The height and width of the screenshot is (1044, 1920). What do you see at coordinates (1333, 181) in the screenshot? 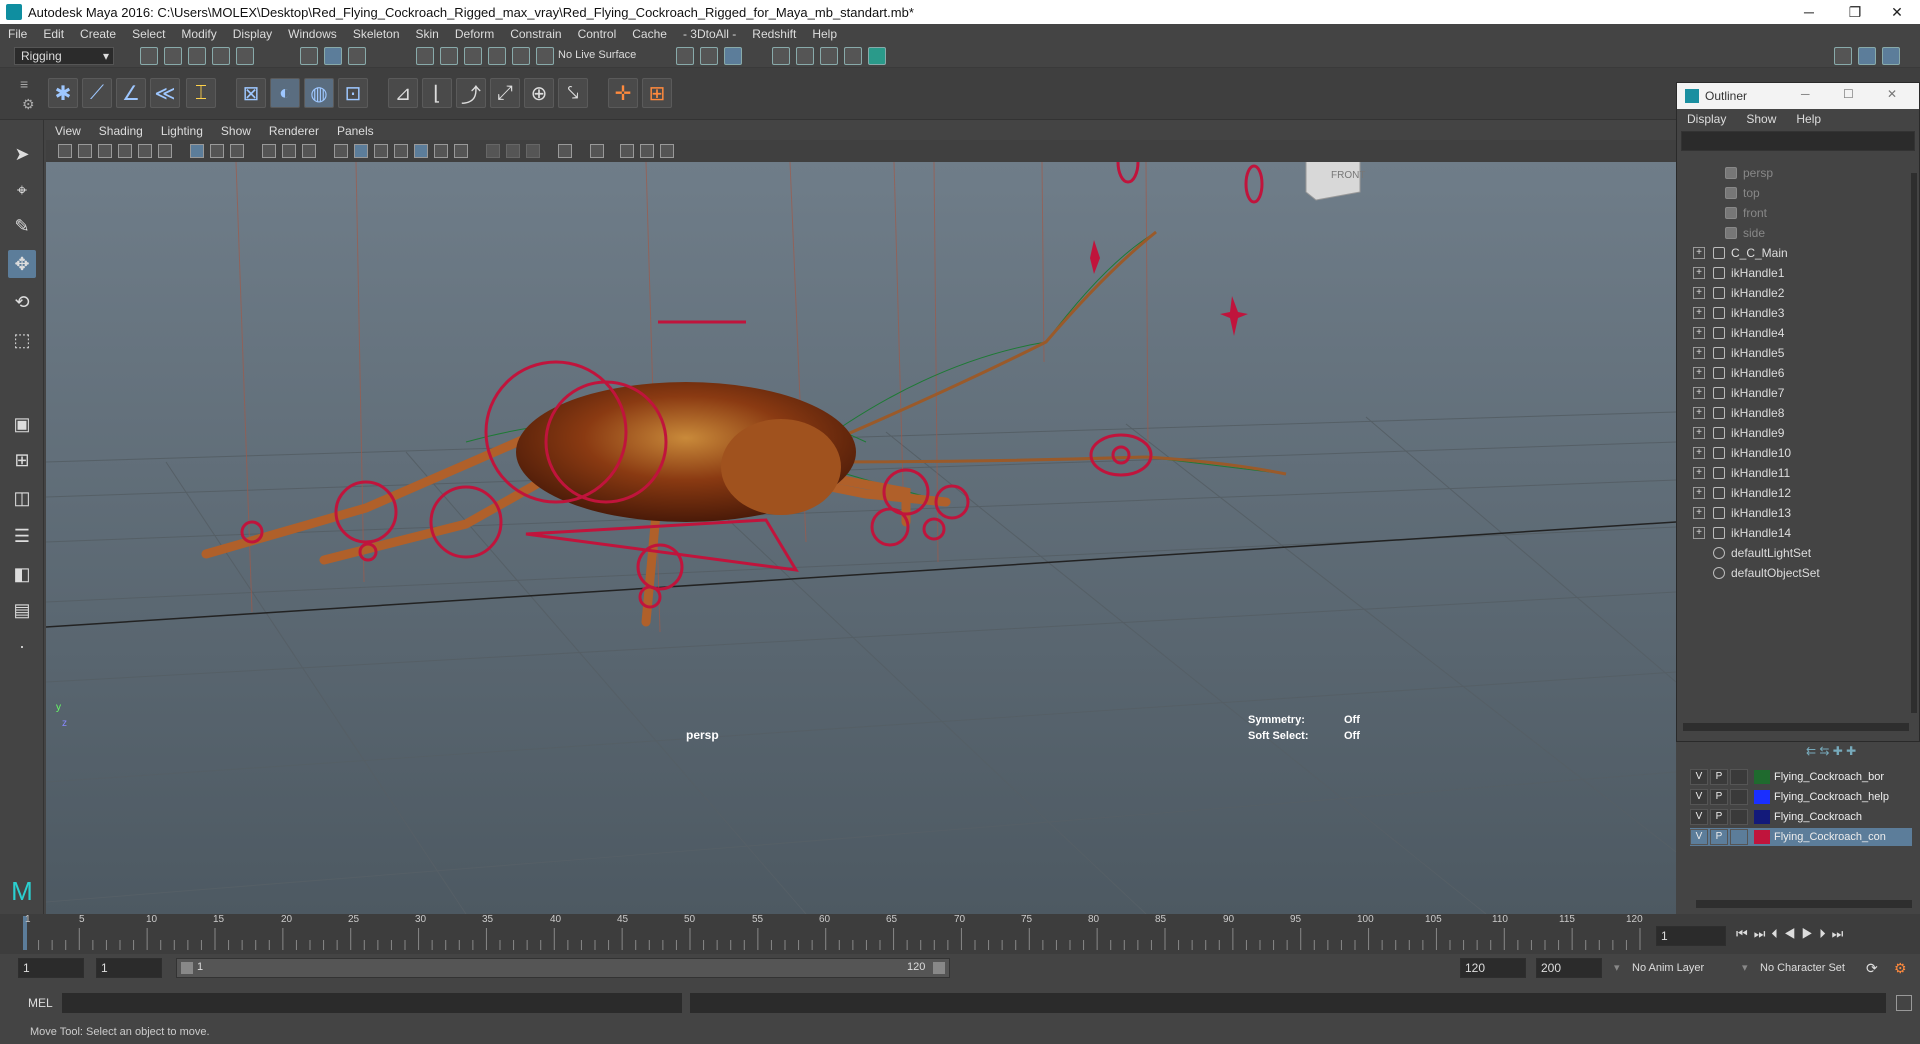
I see `view-cube` at bounding box center [1333, 181].